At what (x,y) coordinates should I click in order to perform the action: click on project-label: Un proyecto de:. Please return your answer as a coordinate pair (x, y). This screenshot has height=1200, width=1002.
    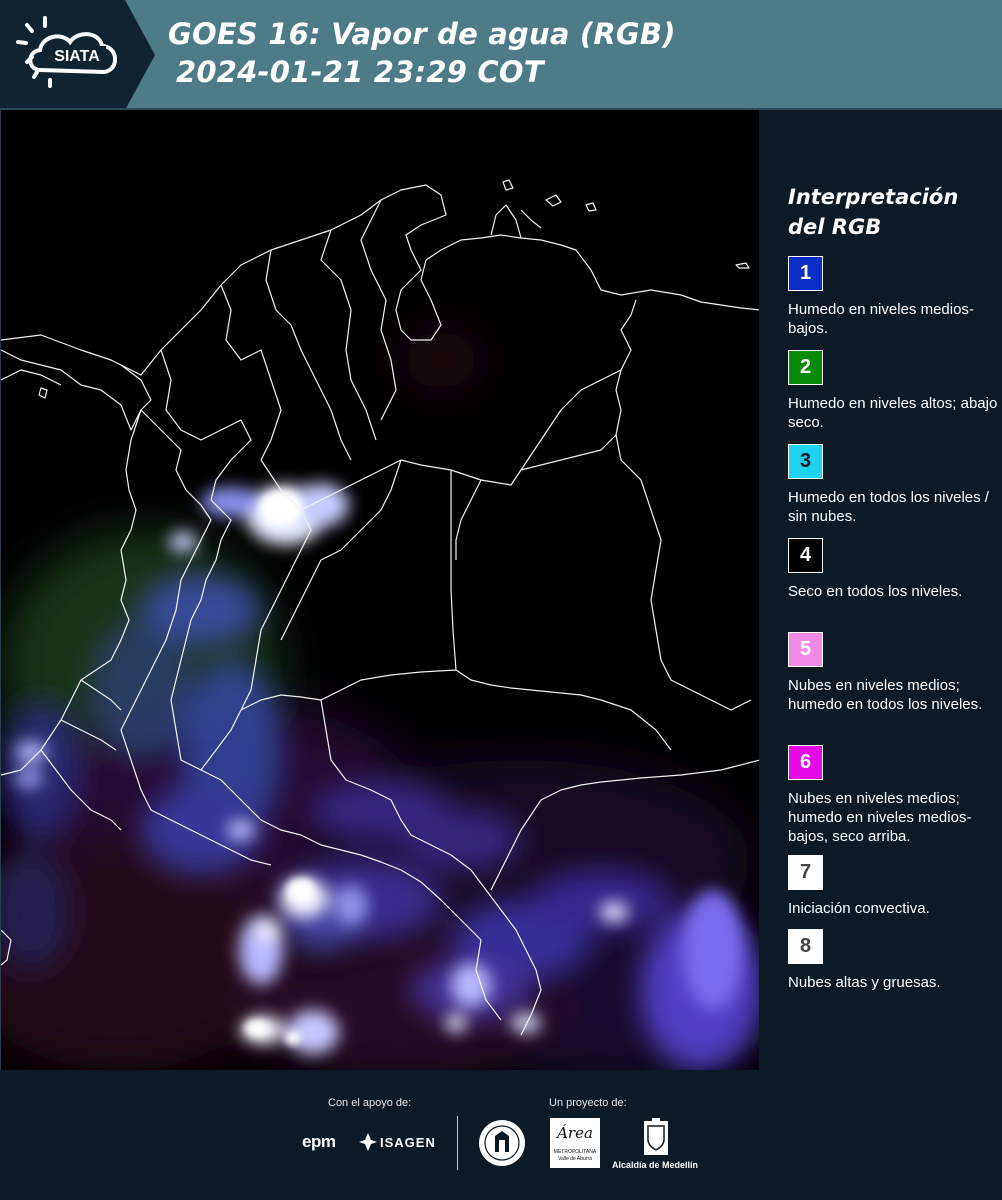
    Looking at the image, I should click on (588, 1103).